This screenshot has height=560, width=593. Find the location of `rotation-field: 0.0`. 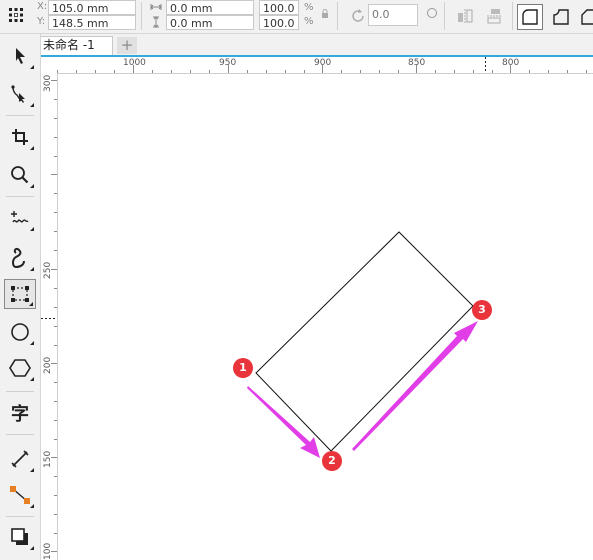

rotation-field: 0.0 is located at coordinates (393, 15).